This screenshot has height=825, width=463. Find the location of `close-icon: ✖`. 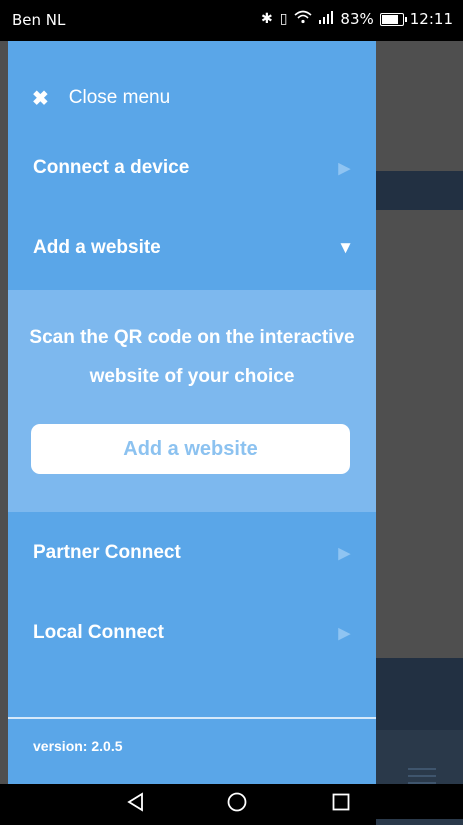

close-icon: ✖ is located at coordinates (40, 98).